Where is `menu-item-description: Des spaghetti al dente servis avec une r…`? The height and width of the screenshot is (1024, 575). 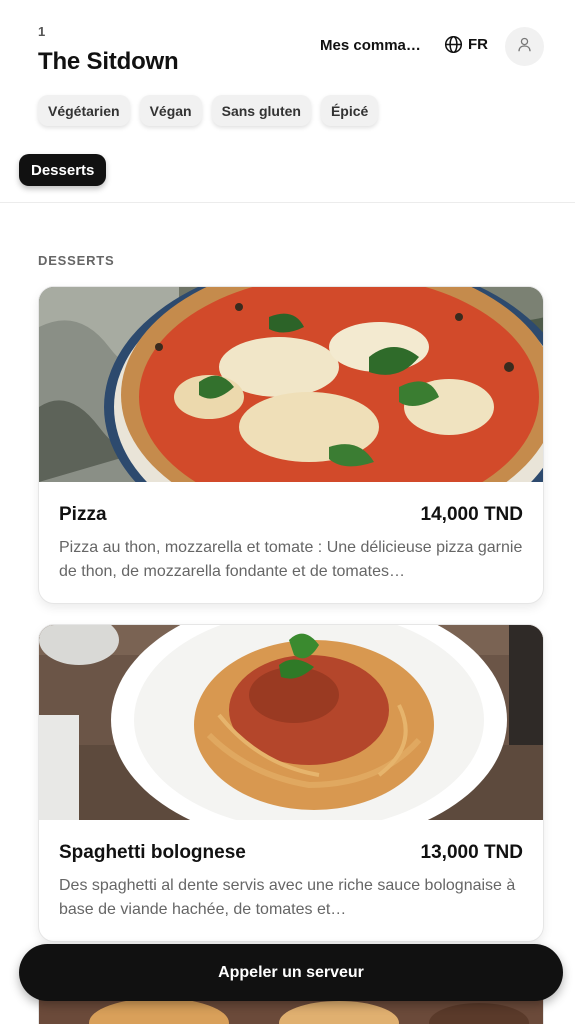
menu-item-description: Des spaghetti al dente servis avec une r… is located at coordinates (287, 897).